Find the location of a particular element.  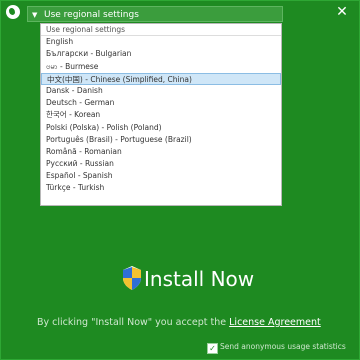

license-agreement-link: License Agreement is located at coordinates (275, 322).